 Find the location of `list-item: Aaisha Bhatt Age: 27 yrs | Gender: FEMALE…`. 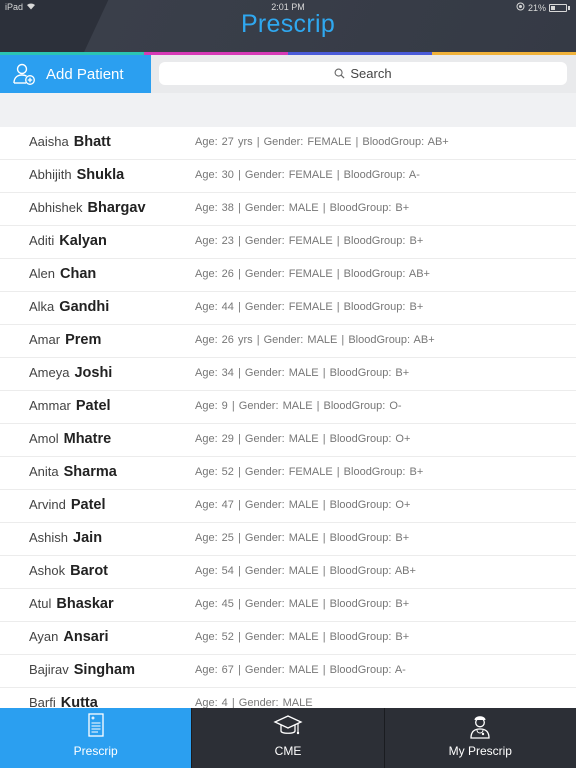

list-item: Aaisha Bhatt Age: 27 yrs | Gender: FEMALE… is located at coordinates (288, 143).